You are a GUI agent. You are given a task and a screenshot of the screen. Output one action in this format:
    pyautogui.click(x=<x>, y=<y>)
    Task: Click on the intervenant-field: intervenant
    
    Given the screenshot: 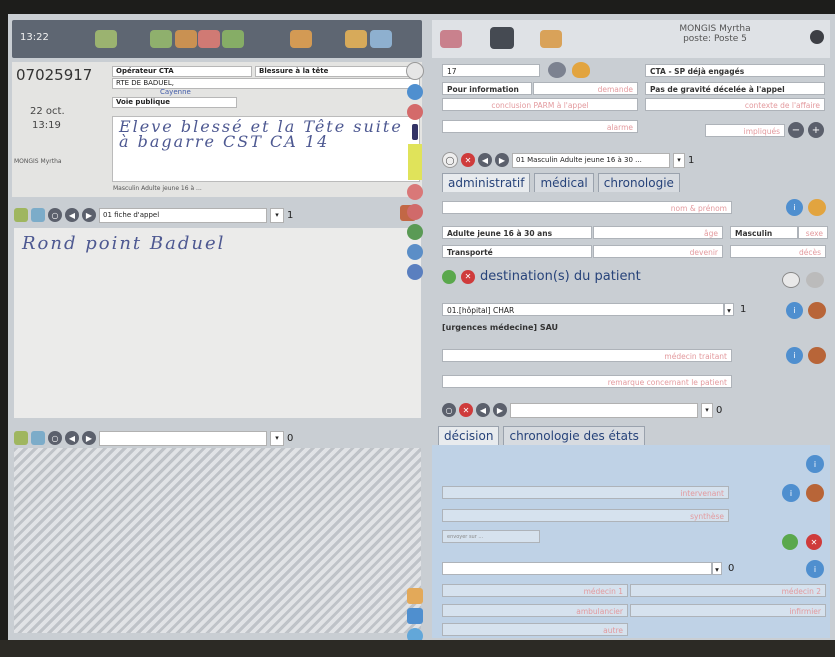 What is the action you would take?
    pyautogui.click(x=585, y=492)
    